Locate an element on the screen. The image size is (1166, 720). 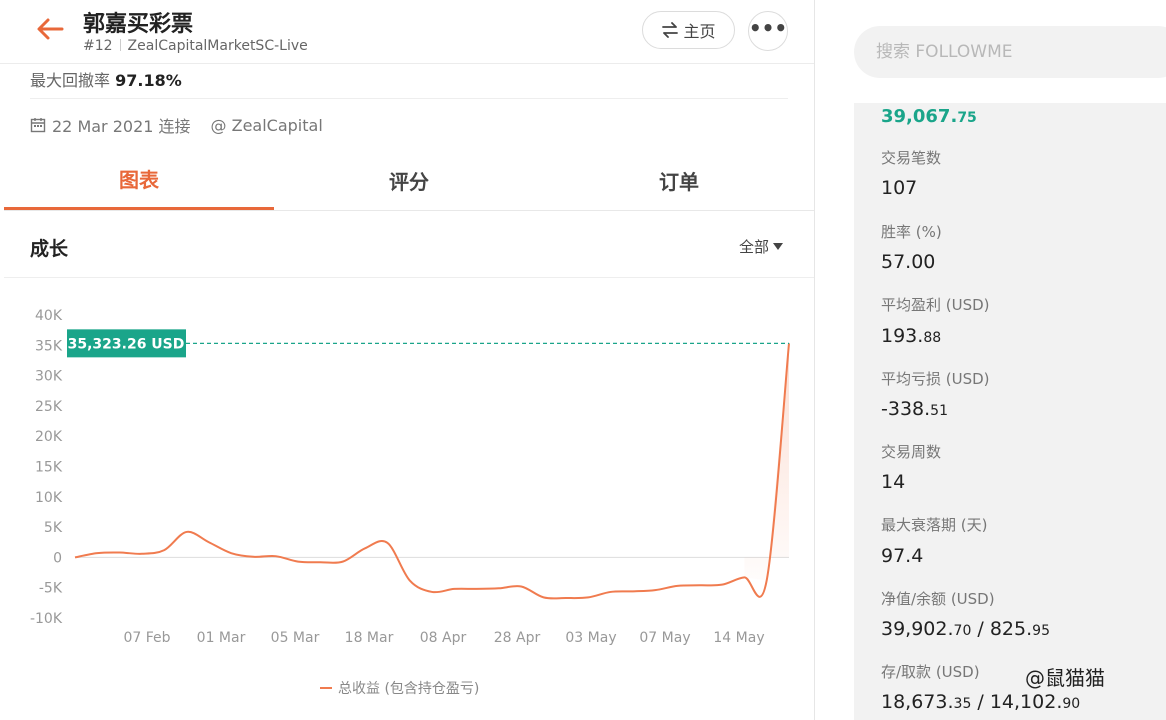
stat-label-trades: 交易笔数 is located at coordinates (911, 158).